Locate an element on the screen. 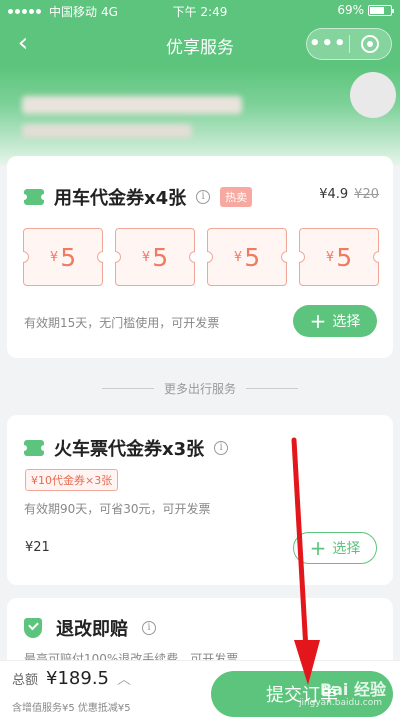  train-coupon-title: 火车票代金券x3张 is located at coordinates (129, 449).